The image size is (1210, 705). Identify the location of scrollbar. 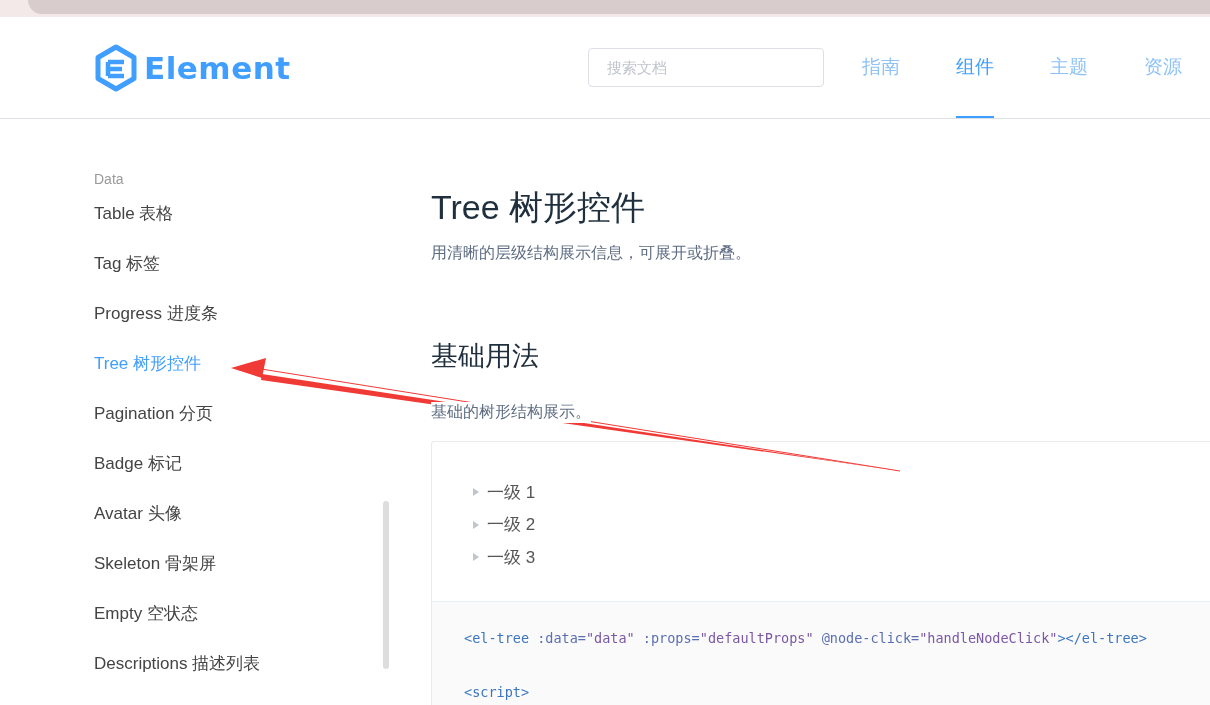
(386, 585).